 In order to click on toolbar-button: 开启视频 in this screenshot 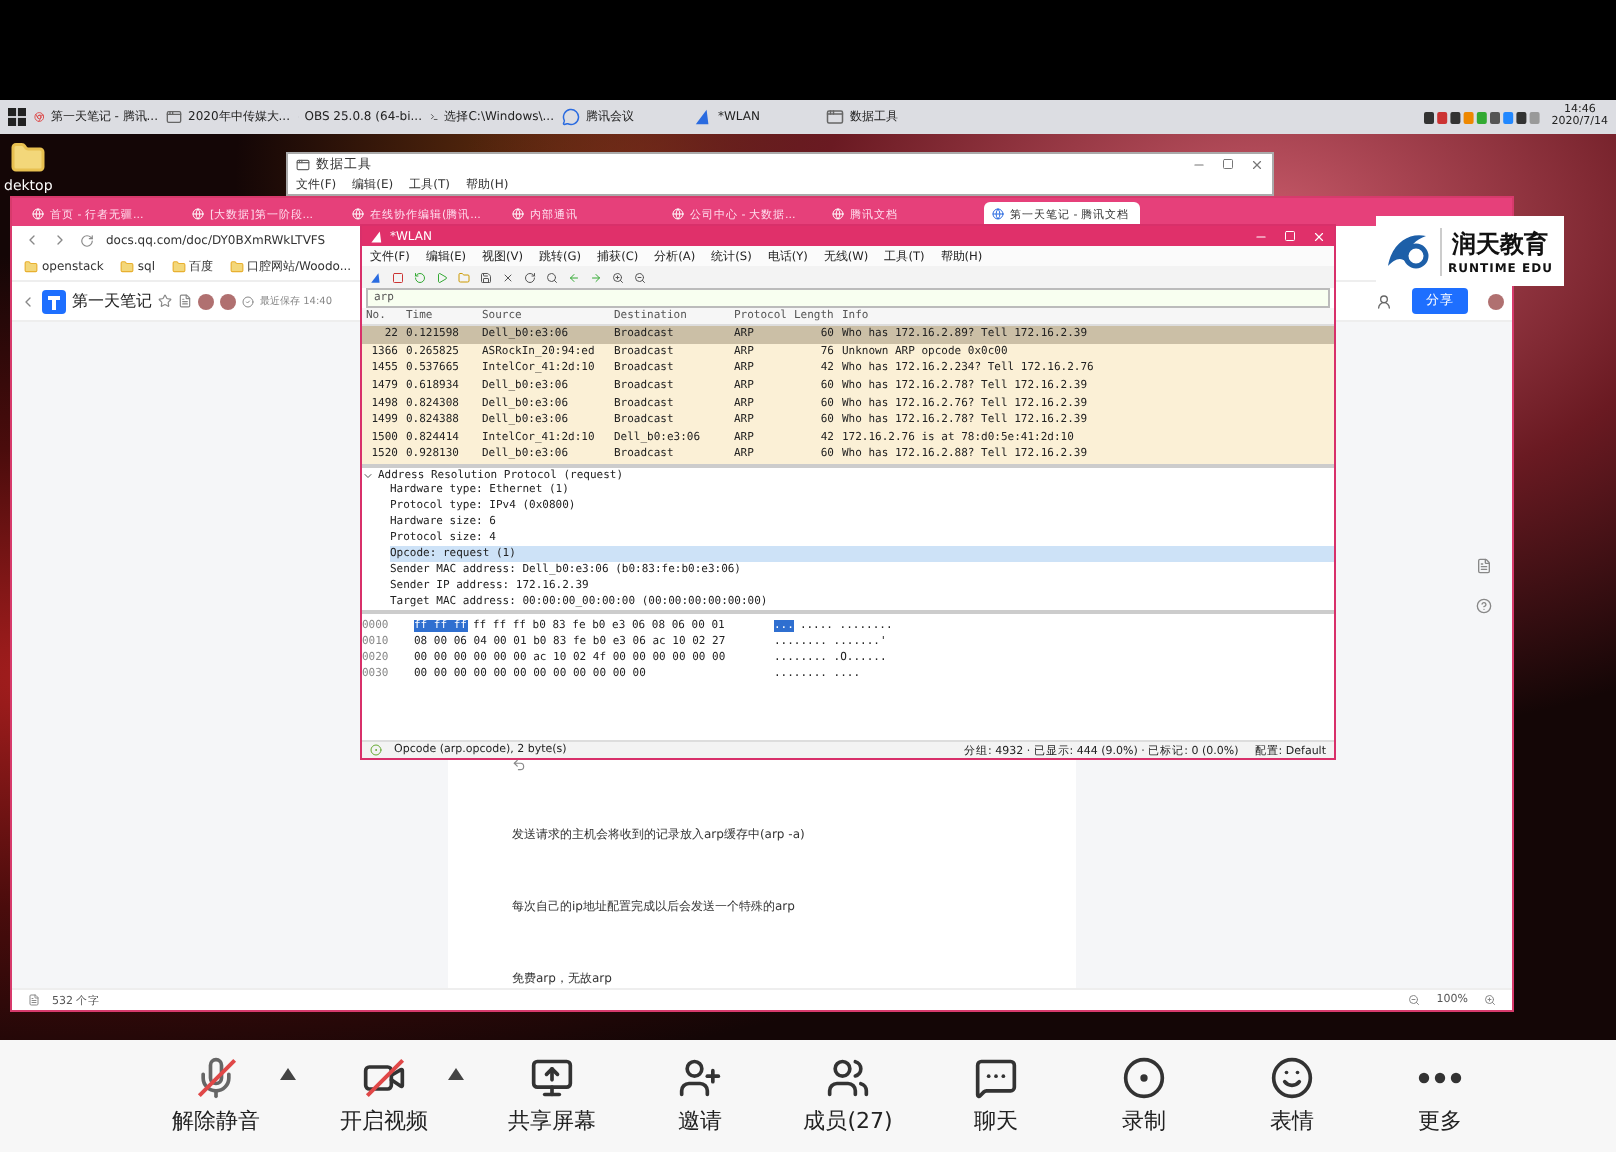, I will do `click(384, 1096)`.